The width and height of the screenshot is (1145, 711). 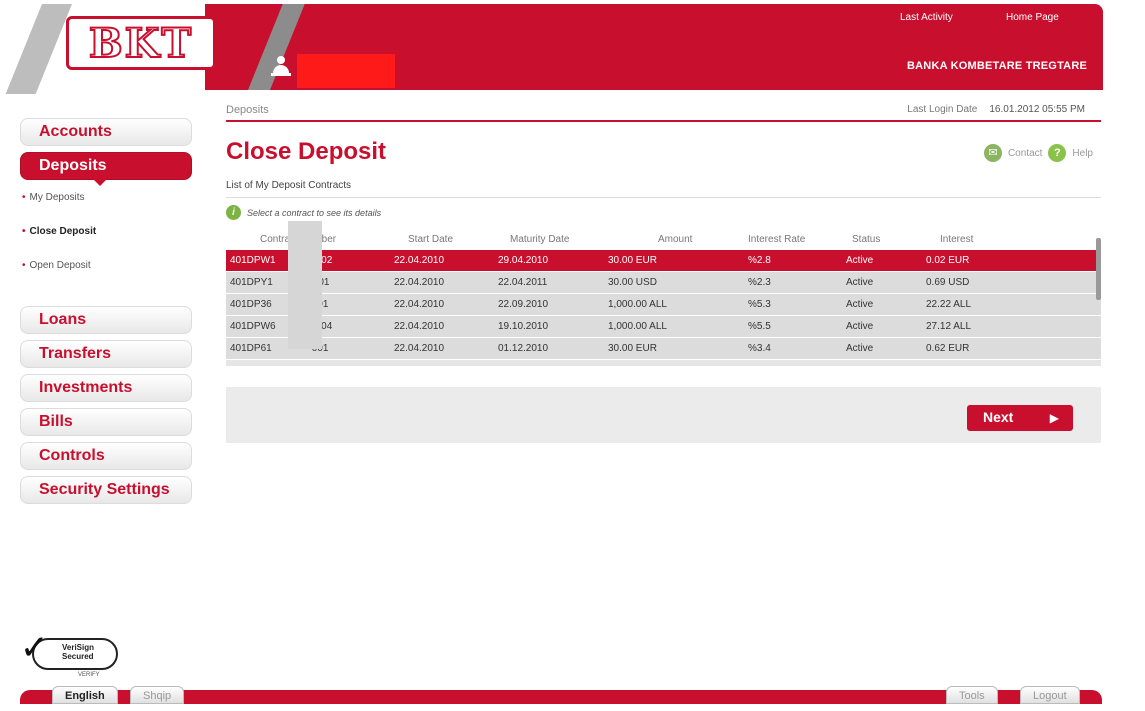 I want to click on last-login-label: Last Login Date, so click(x=942, y=109).